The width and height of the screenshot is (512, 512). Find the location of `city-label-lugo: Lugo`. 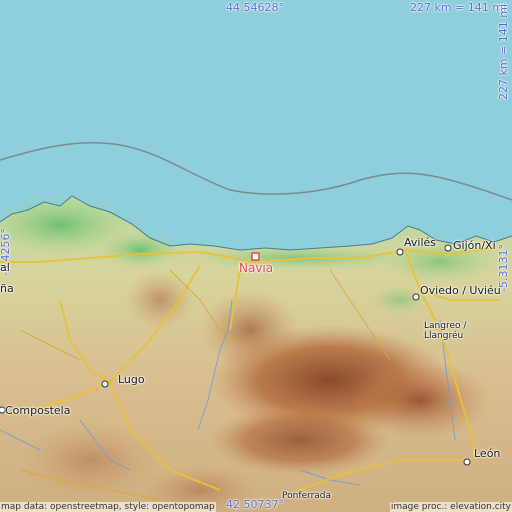

city-label-lugo: Lugo is located at coordinates (131, 380).